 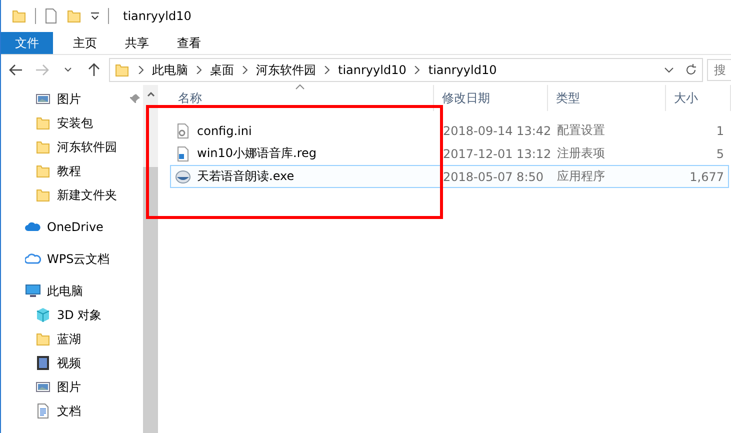 I want to click on back-arrow-icon, so click(x=16, y=70).